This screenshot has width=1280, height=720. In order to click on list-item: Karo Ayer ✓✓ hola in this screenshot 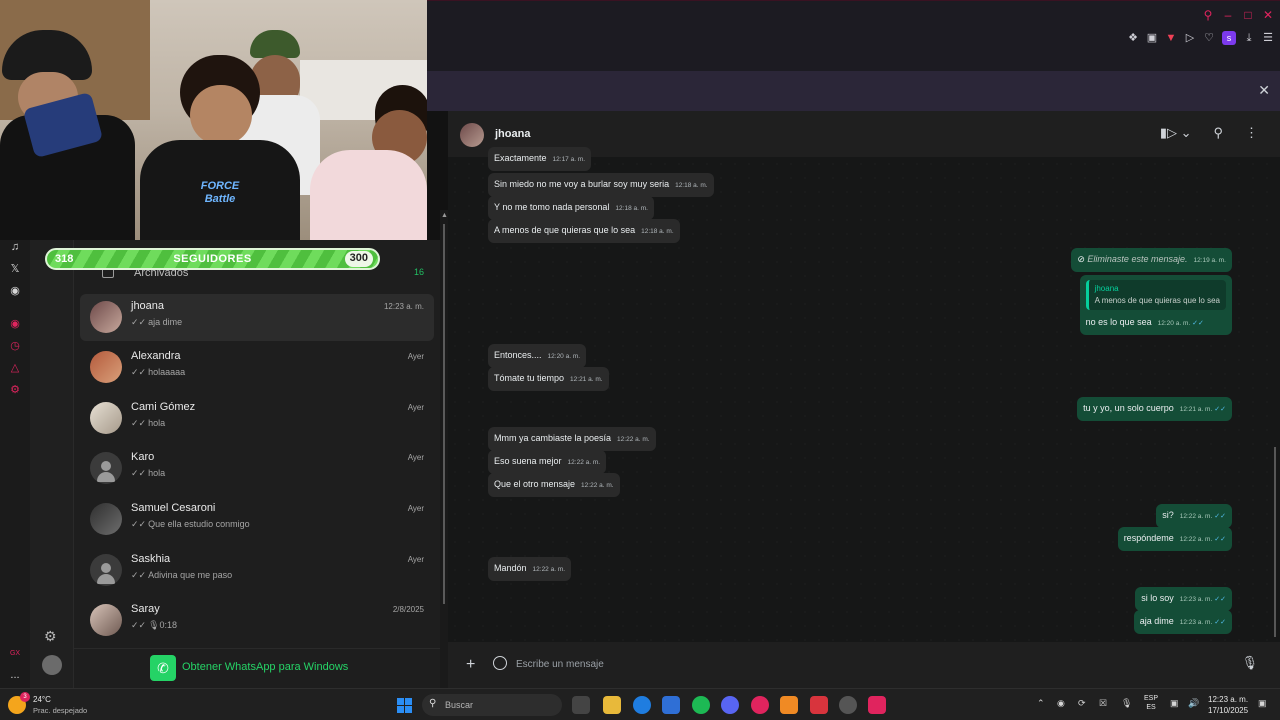, I will do `click(257, 468)`.